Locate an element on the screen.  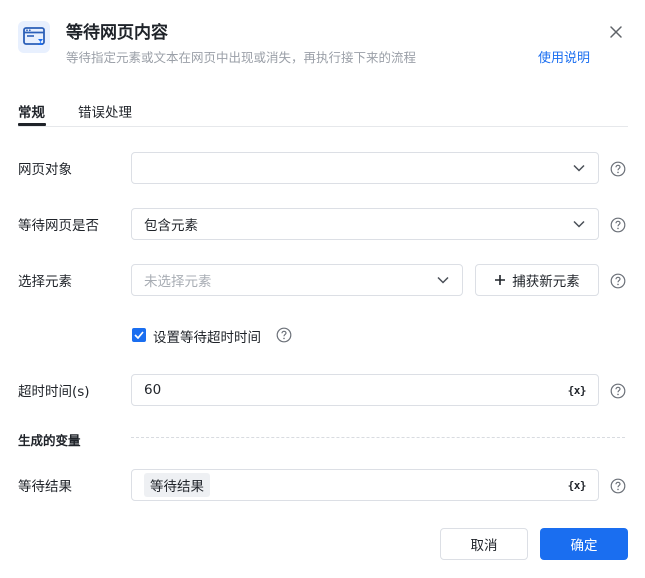
variable-tag: 等待结果 is located at coordinates (177, 485).